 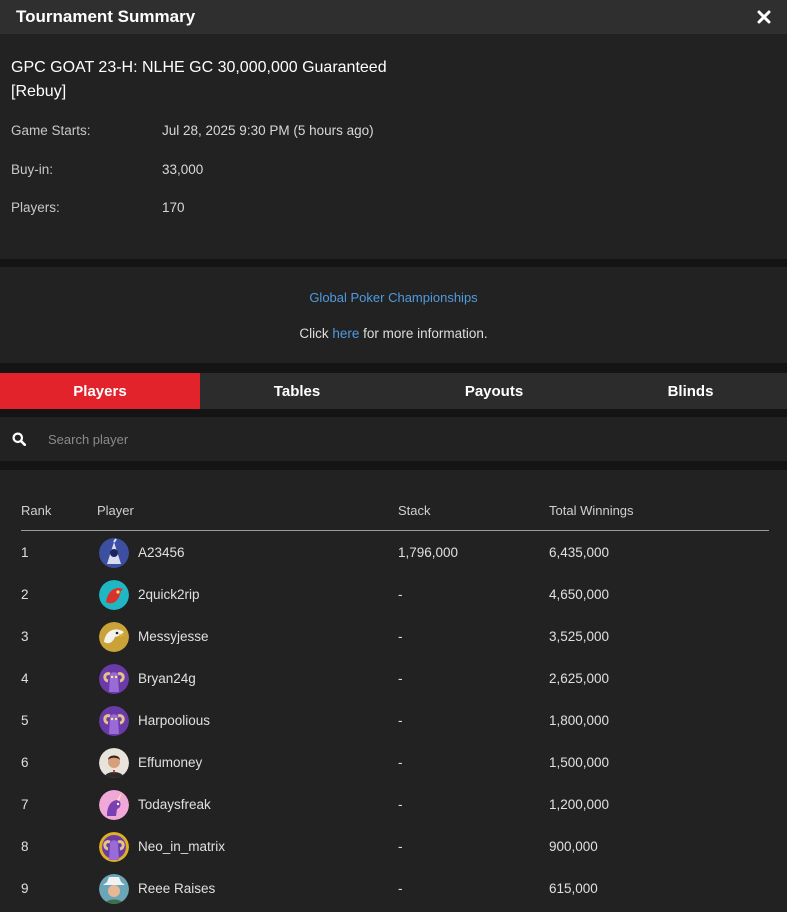 What do you see at coordinates (579, 636) in the screenshot?
I see `row-winnings: 3,525,000` at bounding box center [579, 636].